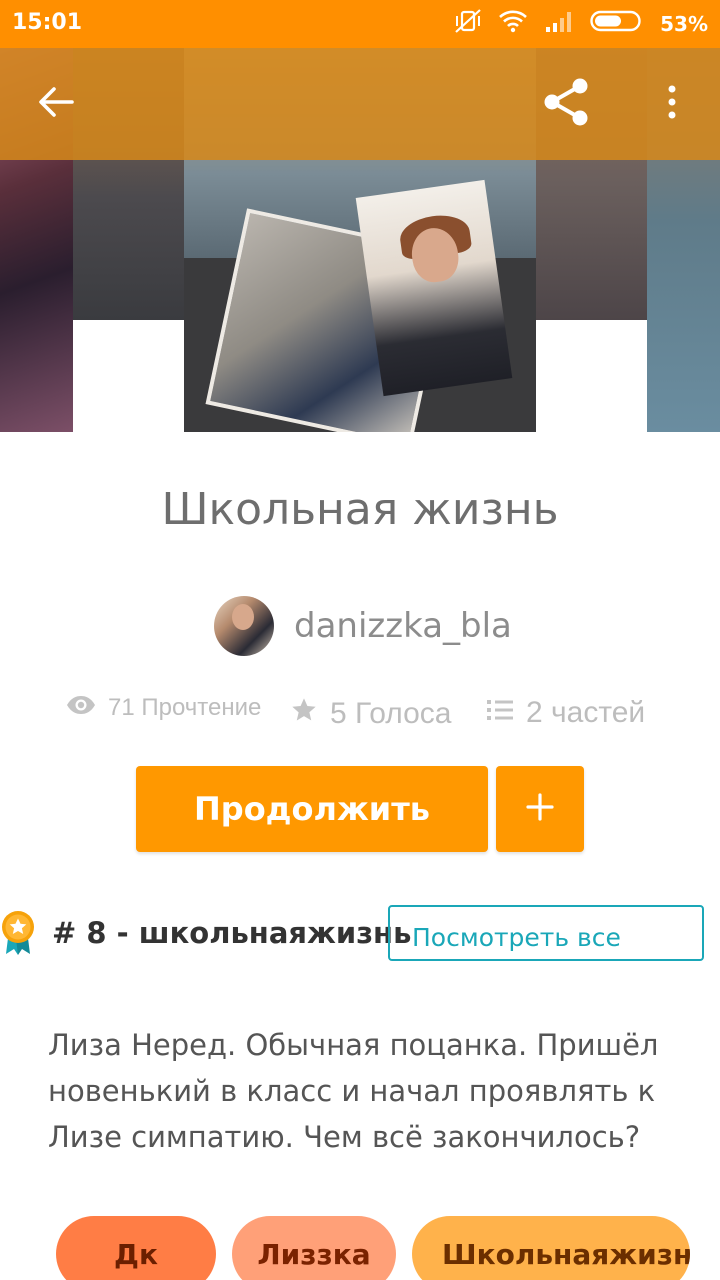 Image resolution: width=720 pixels, height=1280 pixels. I want to click on status-bar: 15:01 53%, so click(360, 24).